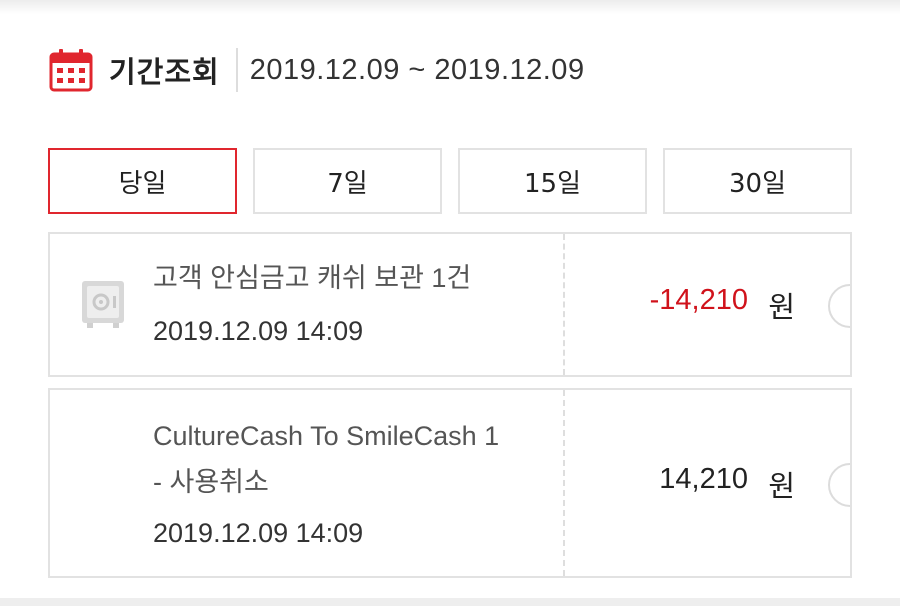 The height and width of the screenshot is (606, 900). What do you see at coordinates (211, 482) in the screenshot?
I see `transaction-title-line2: - 사용취소` at bounding box center [211, 482].